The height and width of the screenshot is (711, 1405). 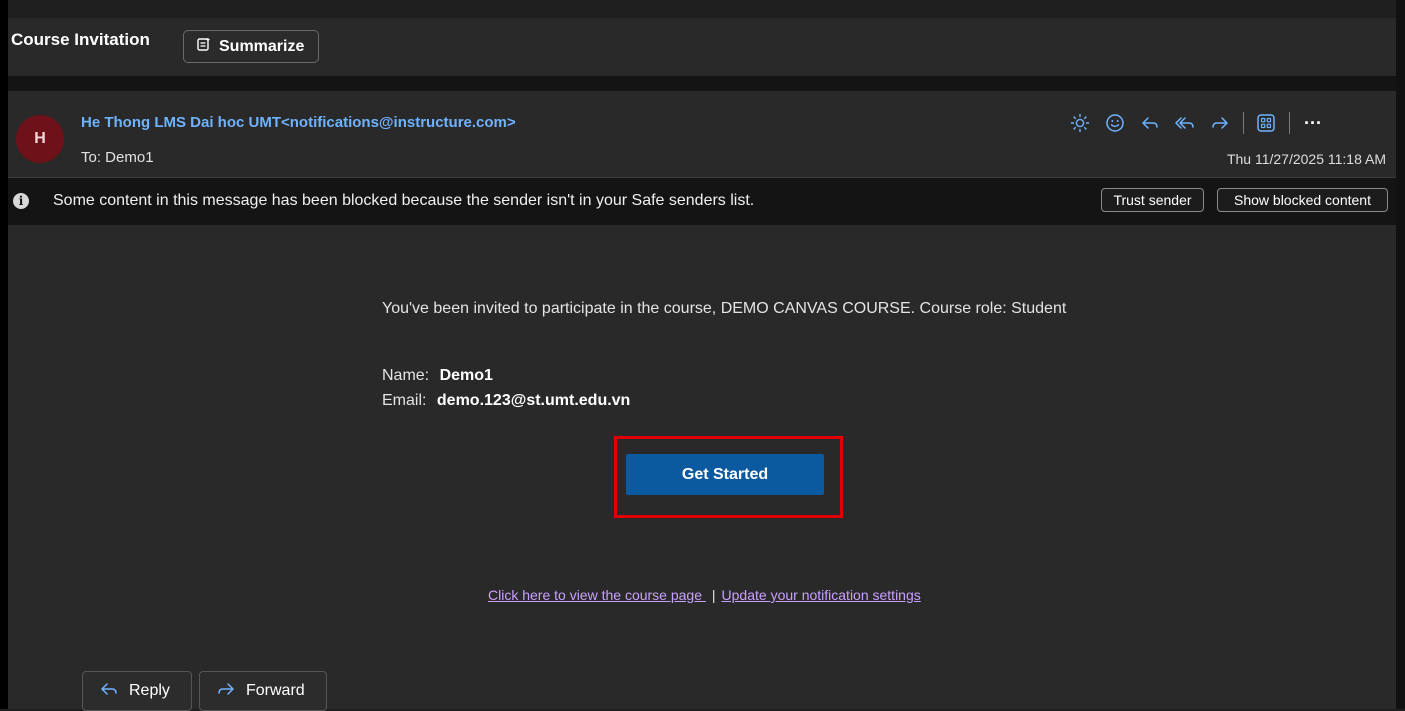 I want to click on subject-bar: Course Invitation Summarize, so click(x=702, y=47).